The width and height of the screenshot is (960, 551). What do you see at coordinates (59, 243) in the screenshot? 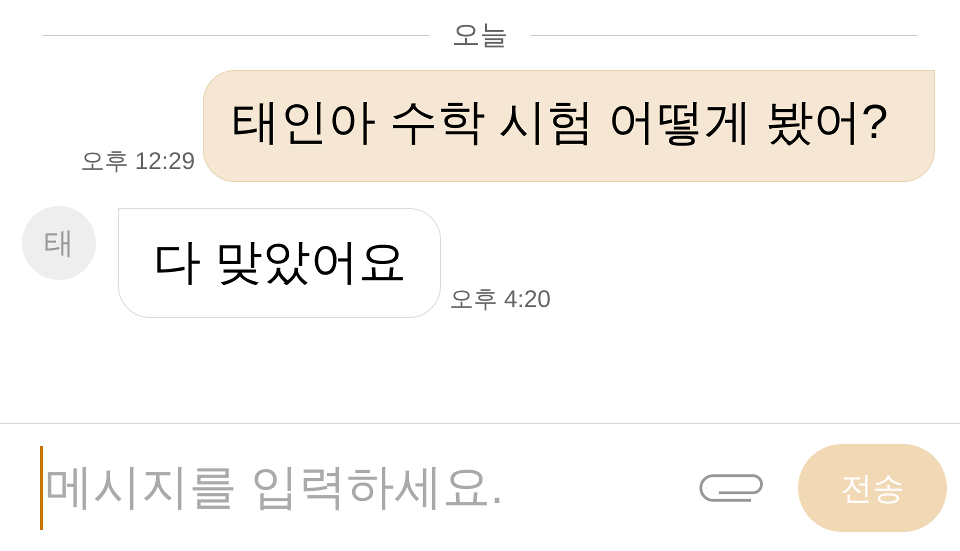
I see `avatar: 태` at bounding box center [59, 243].